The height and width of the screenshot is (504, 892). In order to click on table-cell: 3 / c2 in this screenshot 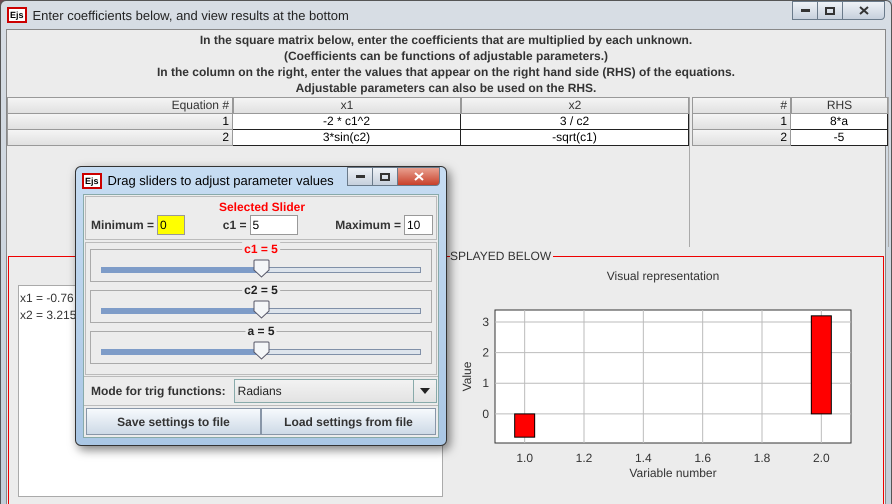, I will do `click(575, 122)`.